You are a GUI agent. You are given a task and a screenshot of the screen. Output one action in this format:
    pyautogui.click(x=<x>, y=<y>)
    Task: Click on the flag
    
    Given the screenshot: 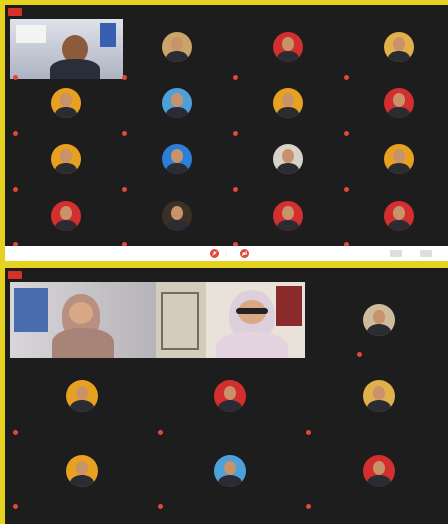 What is the action you would take?
    pyautogui.click(x=289, y=306)
    